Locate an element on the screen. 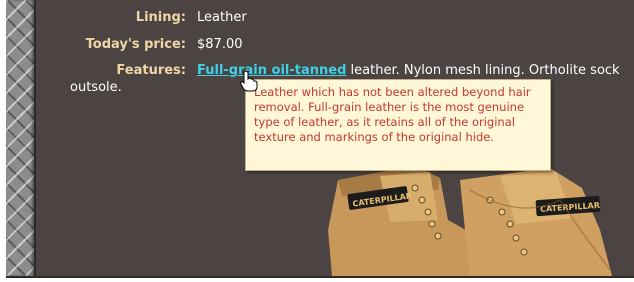 This screenshot has height=282, width=634. lining-value: Leather is located at coordinates (222, 17).